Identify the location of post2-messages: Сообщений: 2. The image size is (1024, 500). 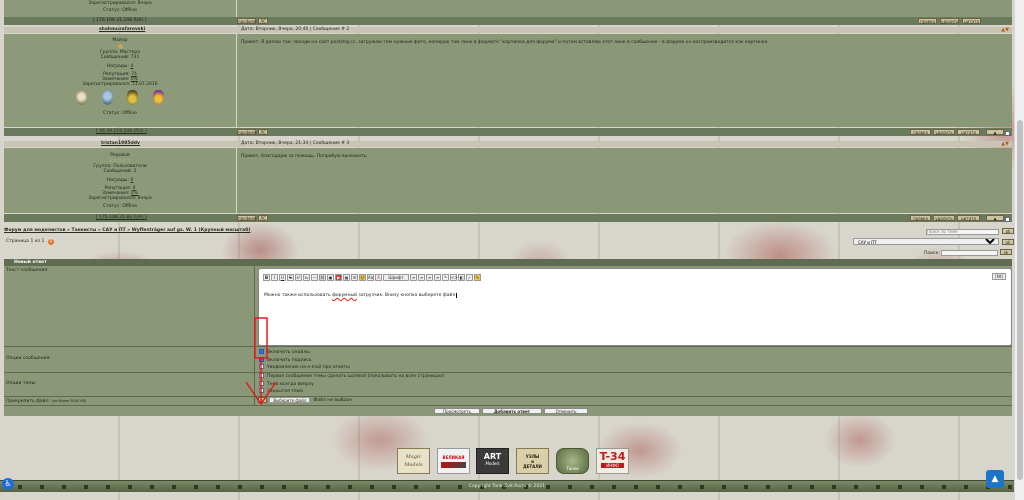
(120, 171).